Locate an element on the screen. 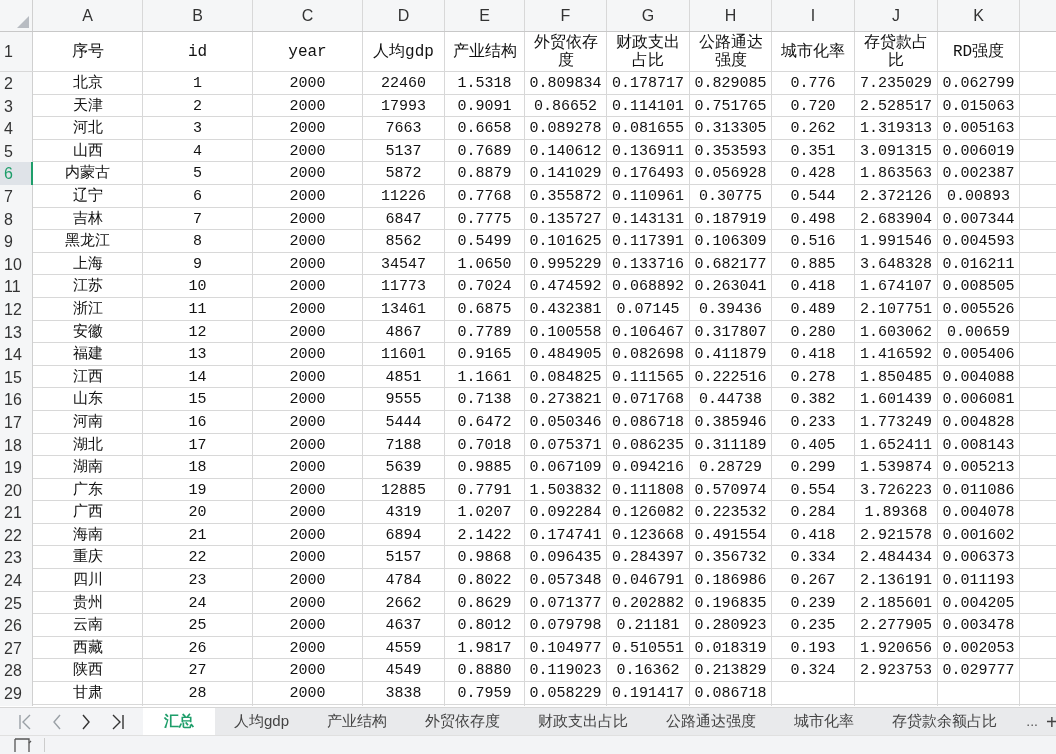 Image resolution: width=1056 pixels, height=754 pixels. previous-sheet-icon is located at coordinates (56, 721).